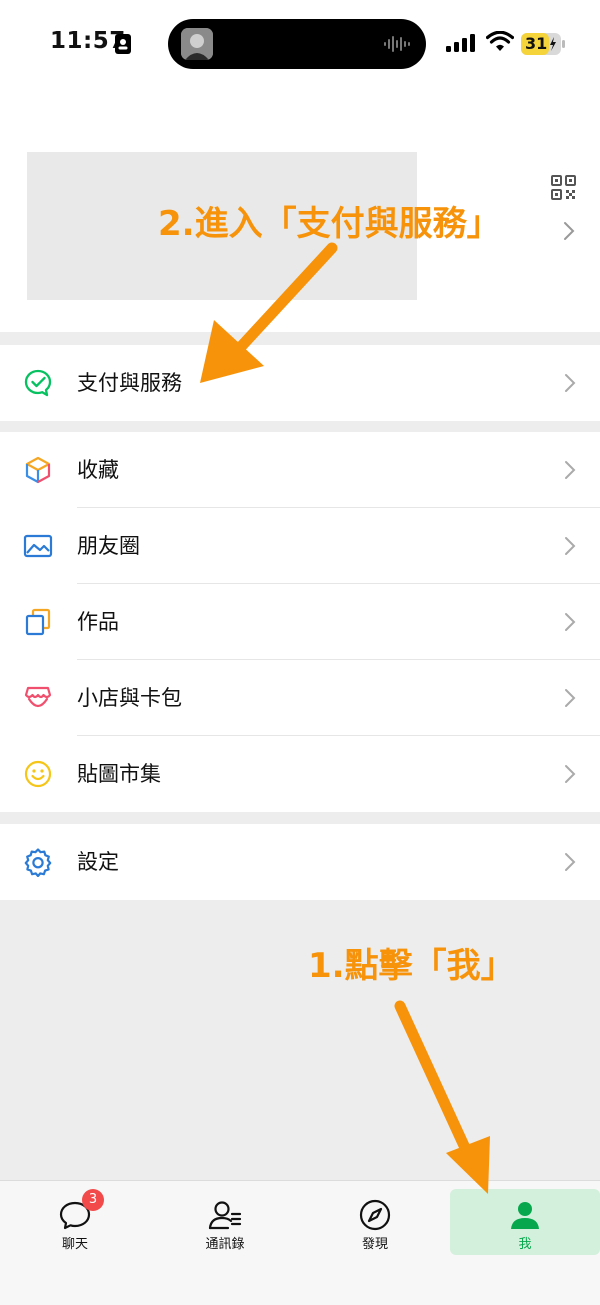 The width and height of the screenshot is (600, 1305). Describe the element at coordinates (98, 862) in the screenshot. I see `menu-item-label: 設定` at that location.